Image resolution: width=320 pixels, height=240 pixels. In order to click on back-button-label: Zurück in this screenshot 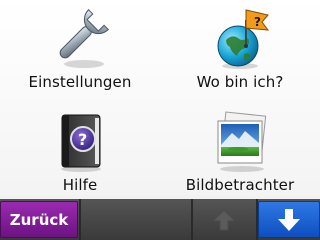, I will do `click(39, 219)`.